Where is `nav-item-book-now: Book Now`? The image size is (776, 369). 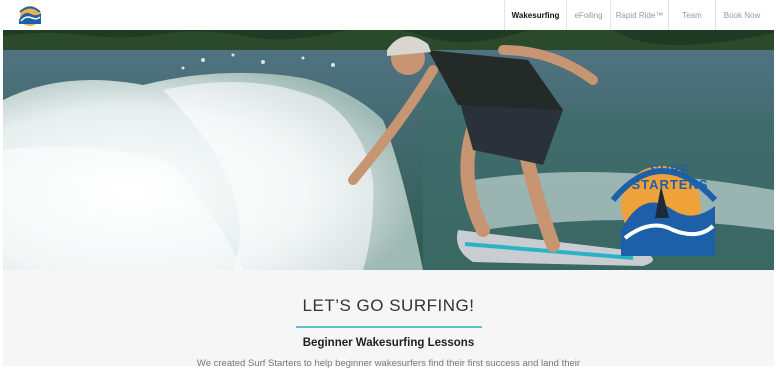
nav-item-book-now: Book Now is located at coordinates (741, 15).